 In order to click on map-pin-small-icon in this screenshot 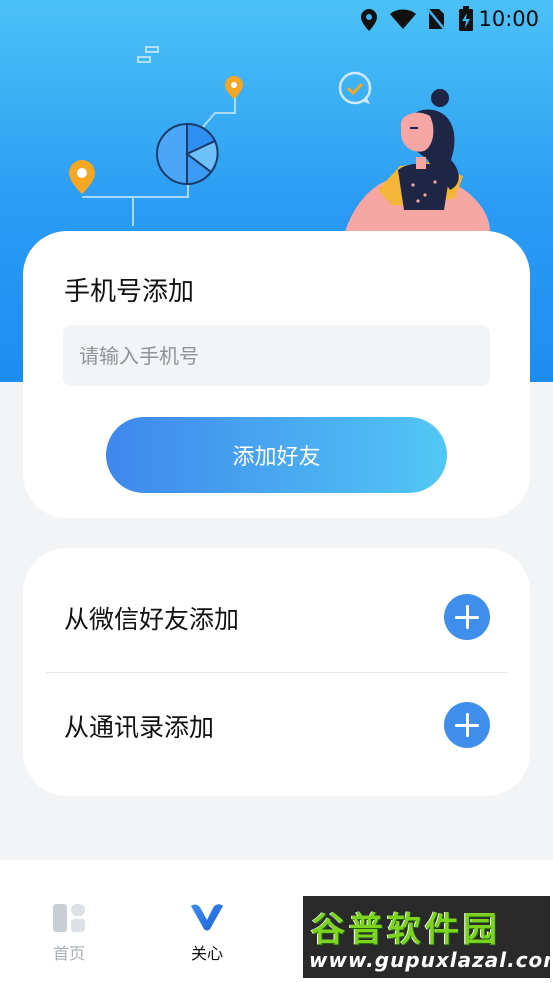, I will do `click(234, 87)`.